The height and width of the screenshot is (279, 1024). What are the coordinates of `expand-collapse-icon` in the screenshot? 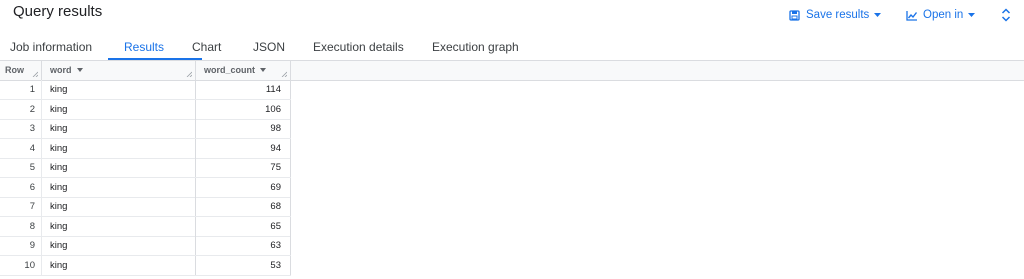 It's located at (1006, 15).